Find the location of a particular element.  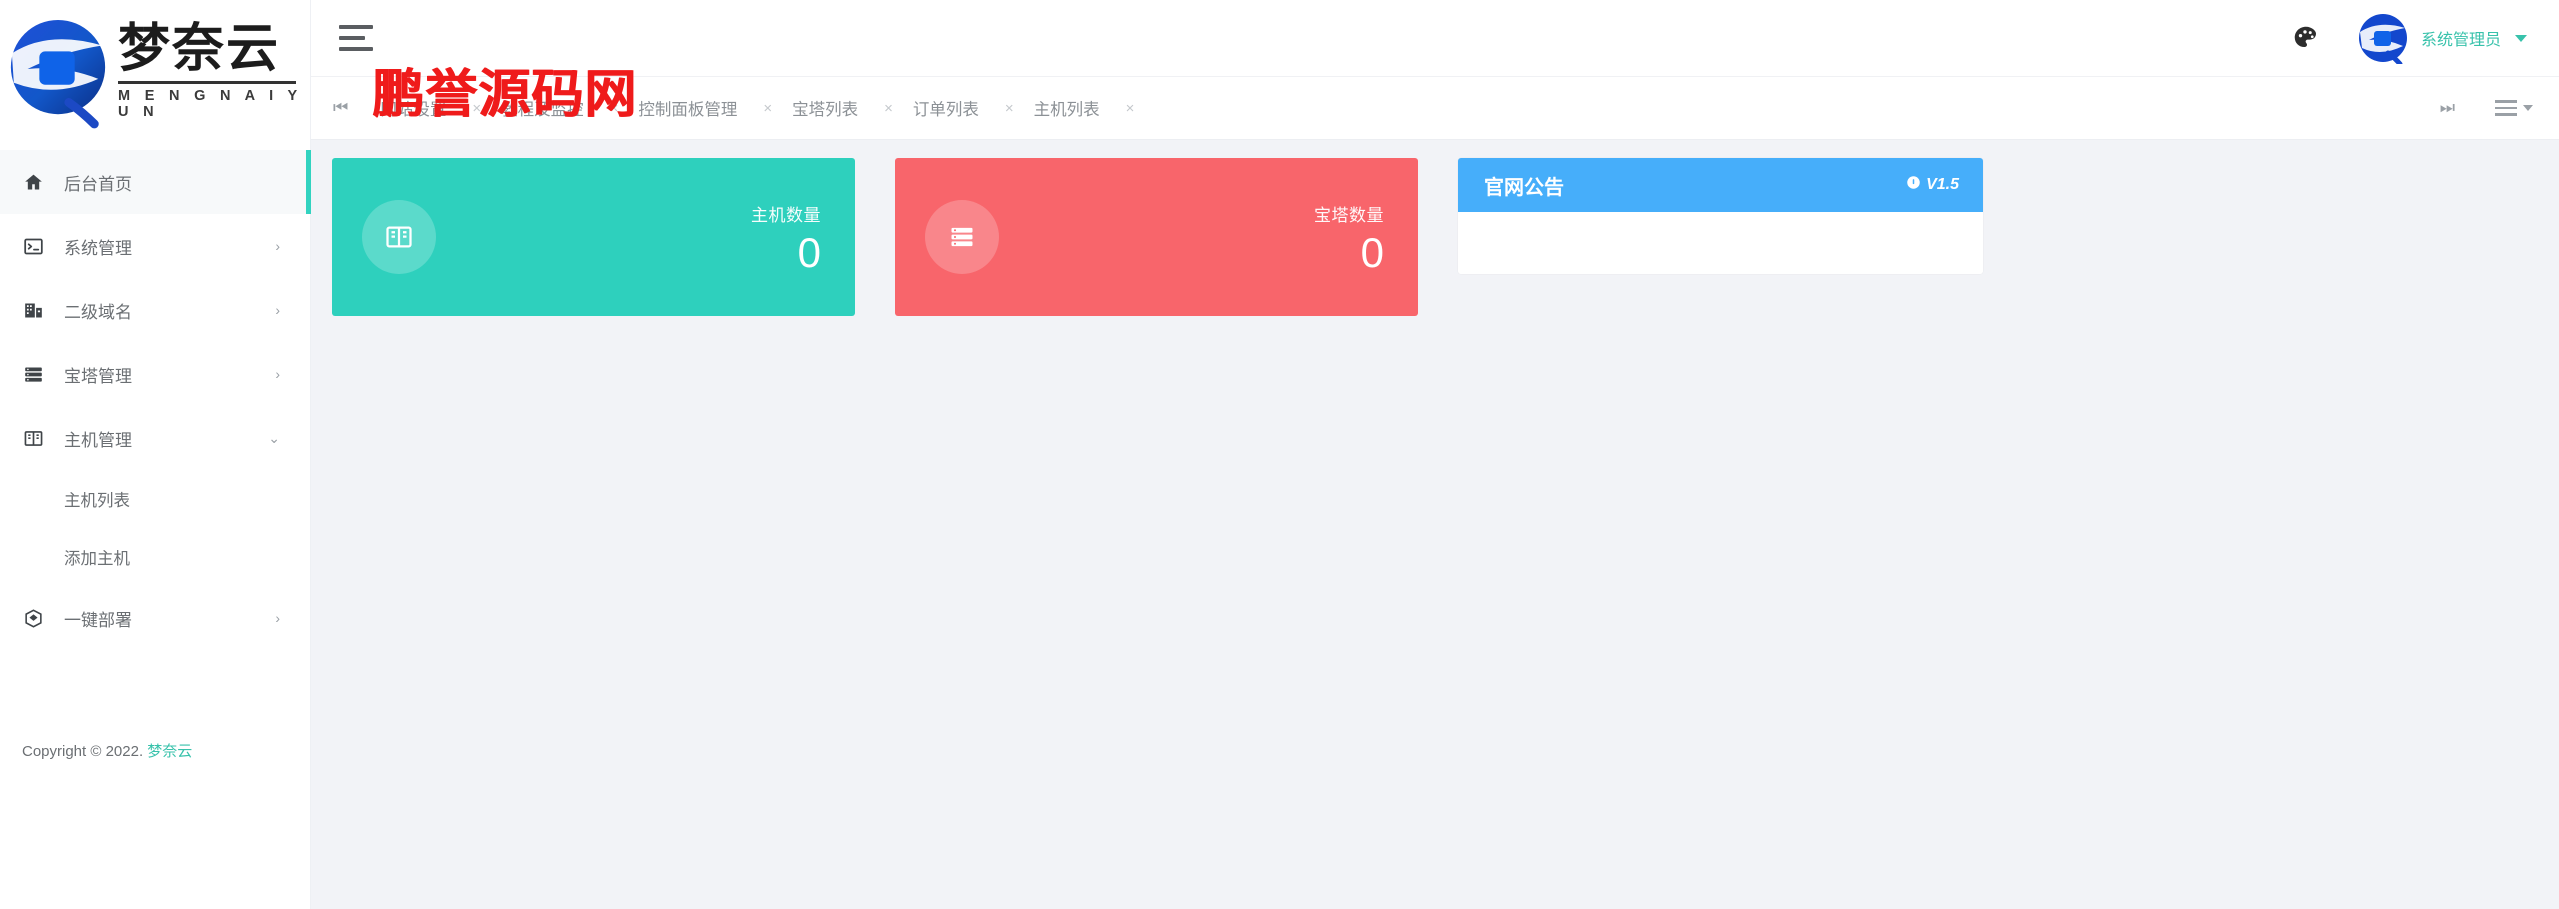

official-notice-body is located at coordinates (1720, 243).